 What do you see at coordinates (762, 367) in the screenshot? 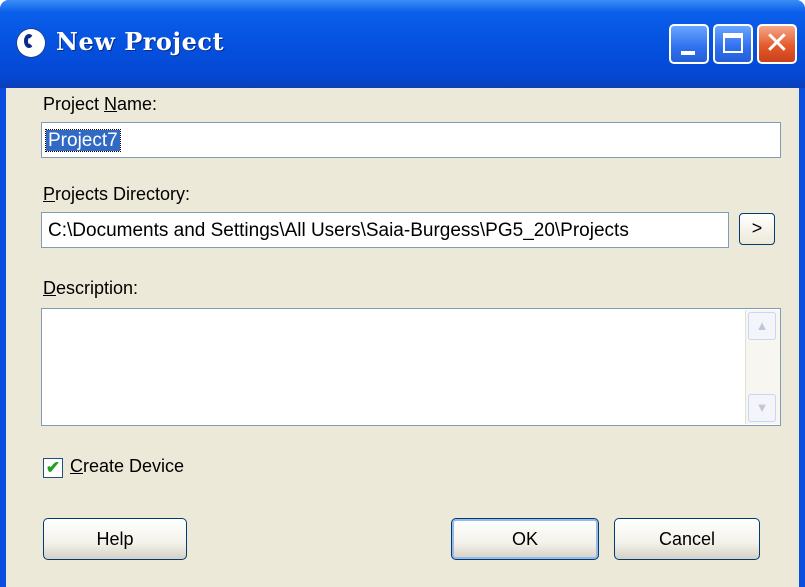
I see `description-scrollbar: ▲ ▼` at bounding box center [762, 367].